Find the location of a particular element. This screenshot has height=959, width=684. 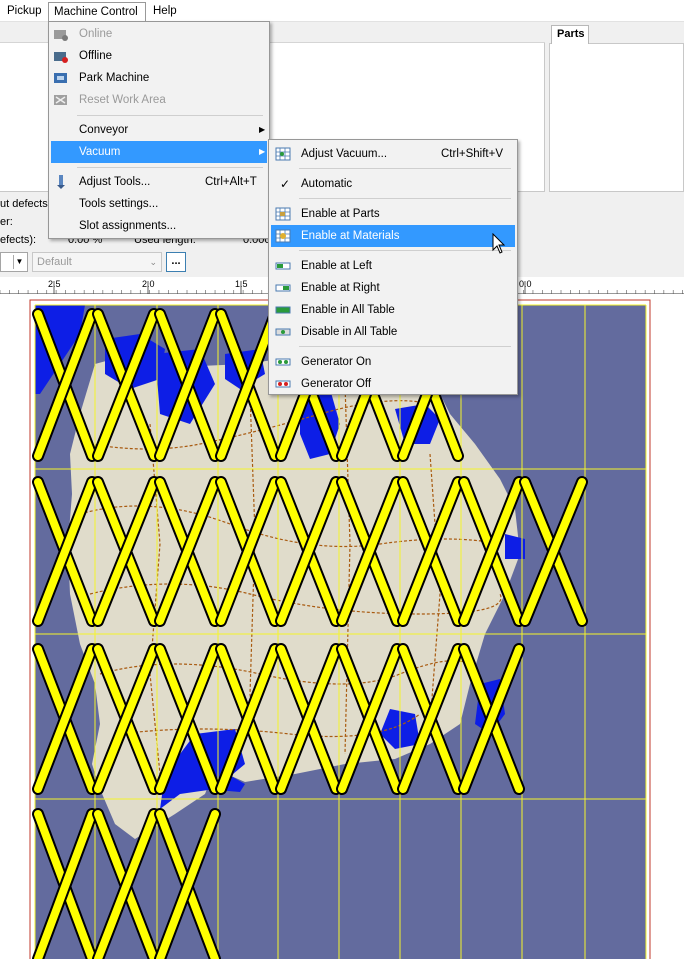

reset-work-area-icon is located at coordinates (60, 100).